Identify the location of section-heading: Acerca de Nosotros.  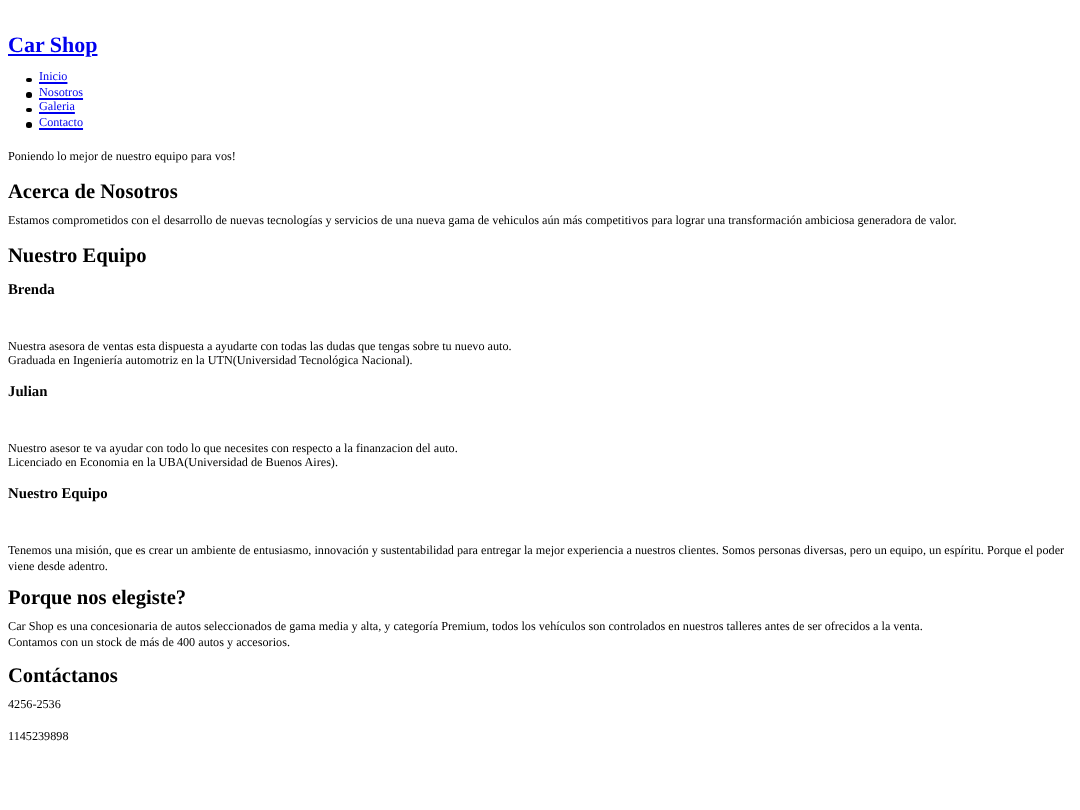
(94, 192).